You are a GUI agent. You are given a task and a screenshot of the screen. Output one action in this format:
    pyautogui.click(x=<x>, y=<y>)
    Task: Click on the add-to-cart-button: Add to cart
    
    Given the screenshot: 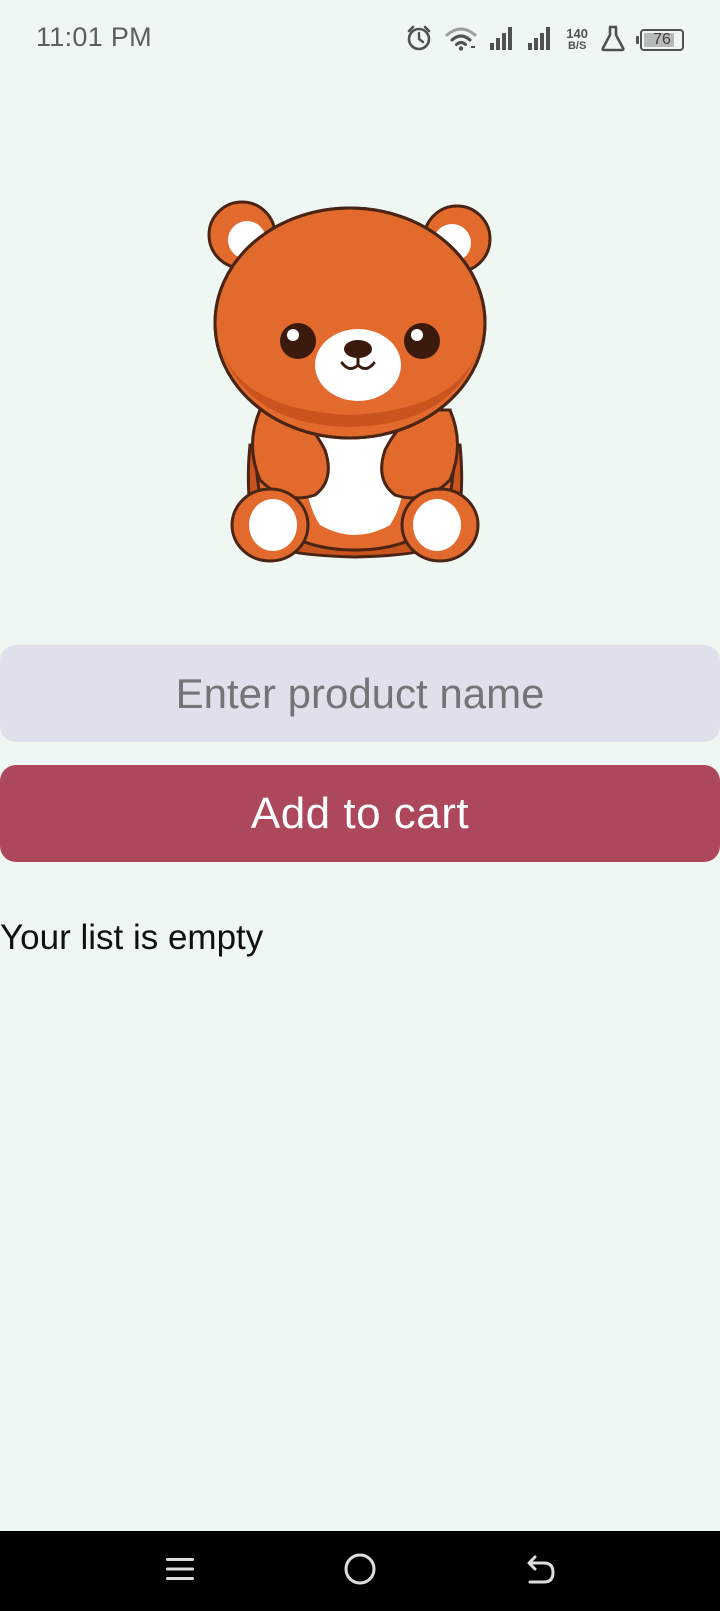 What is the action you would take?
    pyautogui.click(x=360, y=813)
    